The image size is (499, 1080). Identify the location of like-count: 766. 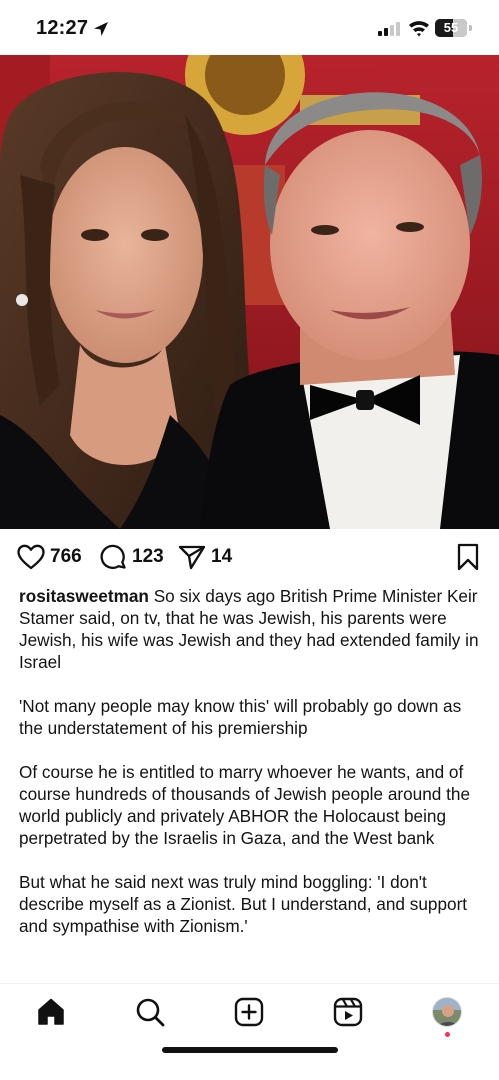
(66, 557).